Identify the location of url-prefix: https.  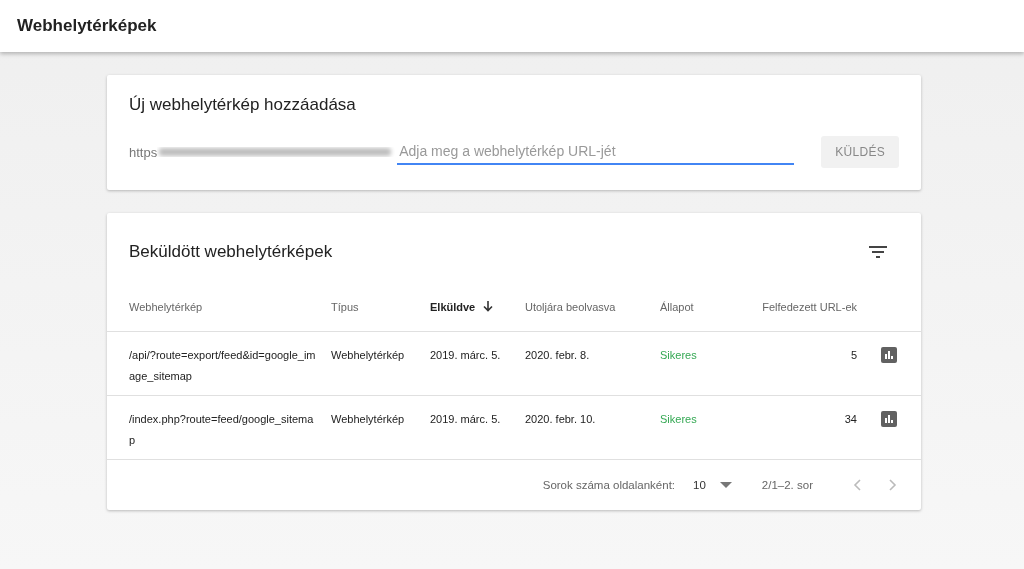
(143, 152).